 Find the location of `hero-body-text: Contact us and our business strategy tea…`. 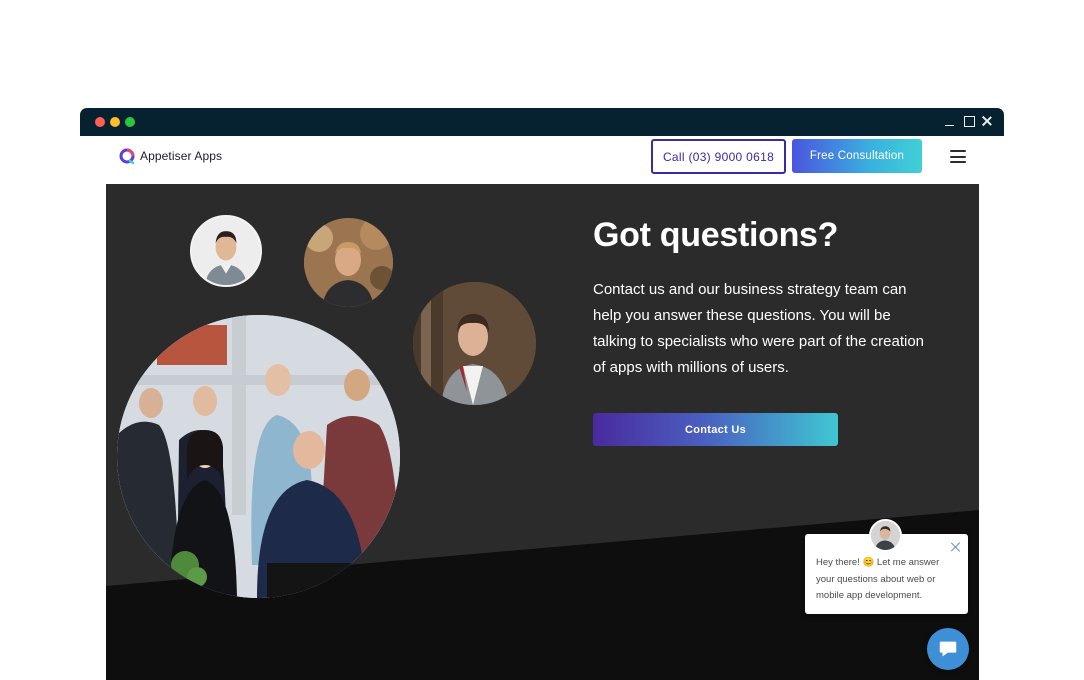

hero-body-text: Contact us and our business strategy tea… is located at coordinates (759, 328).